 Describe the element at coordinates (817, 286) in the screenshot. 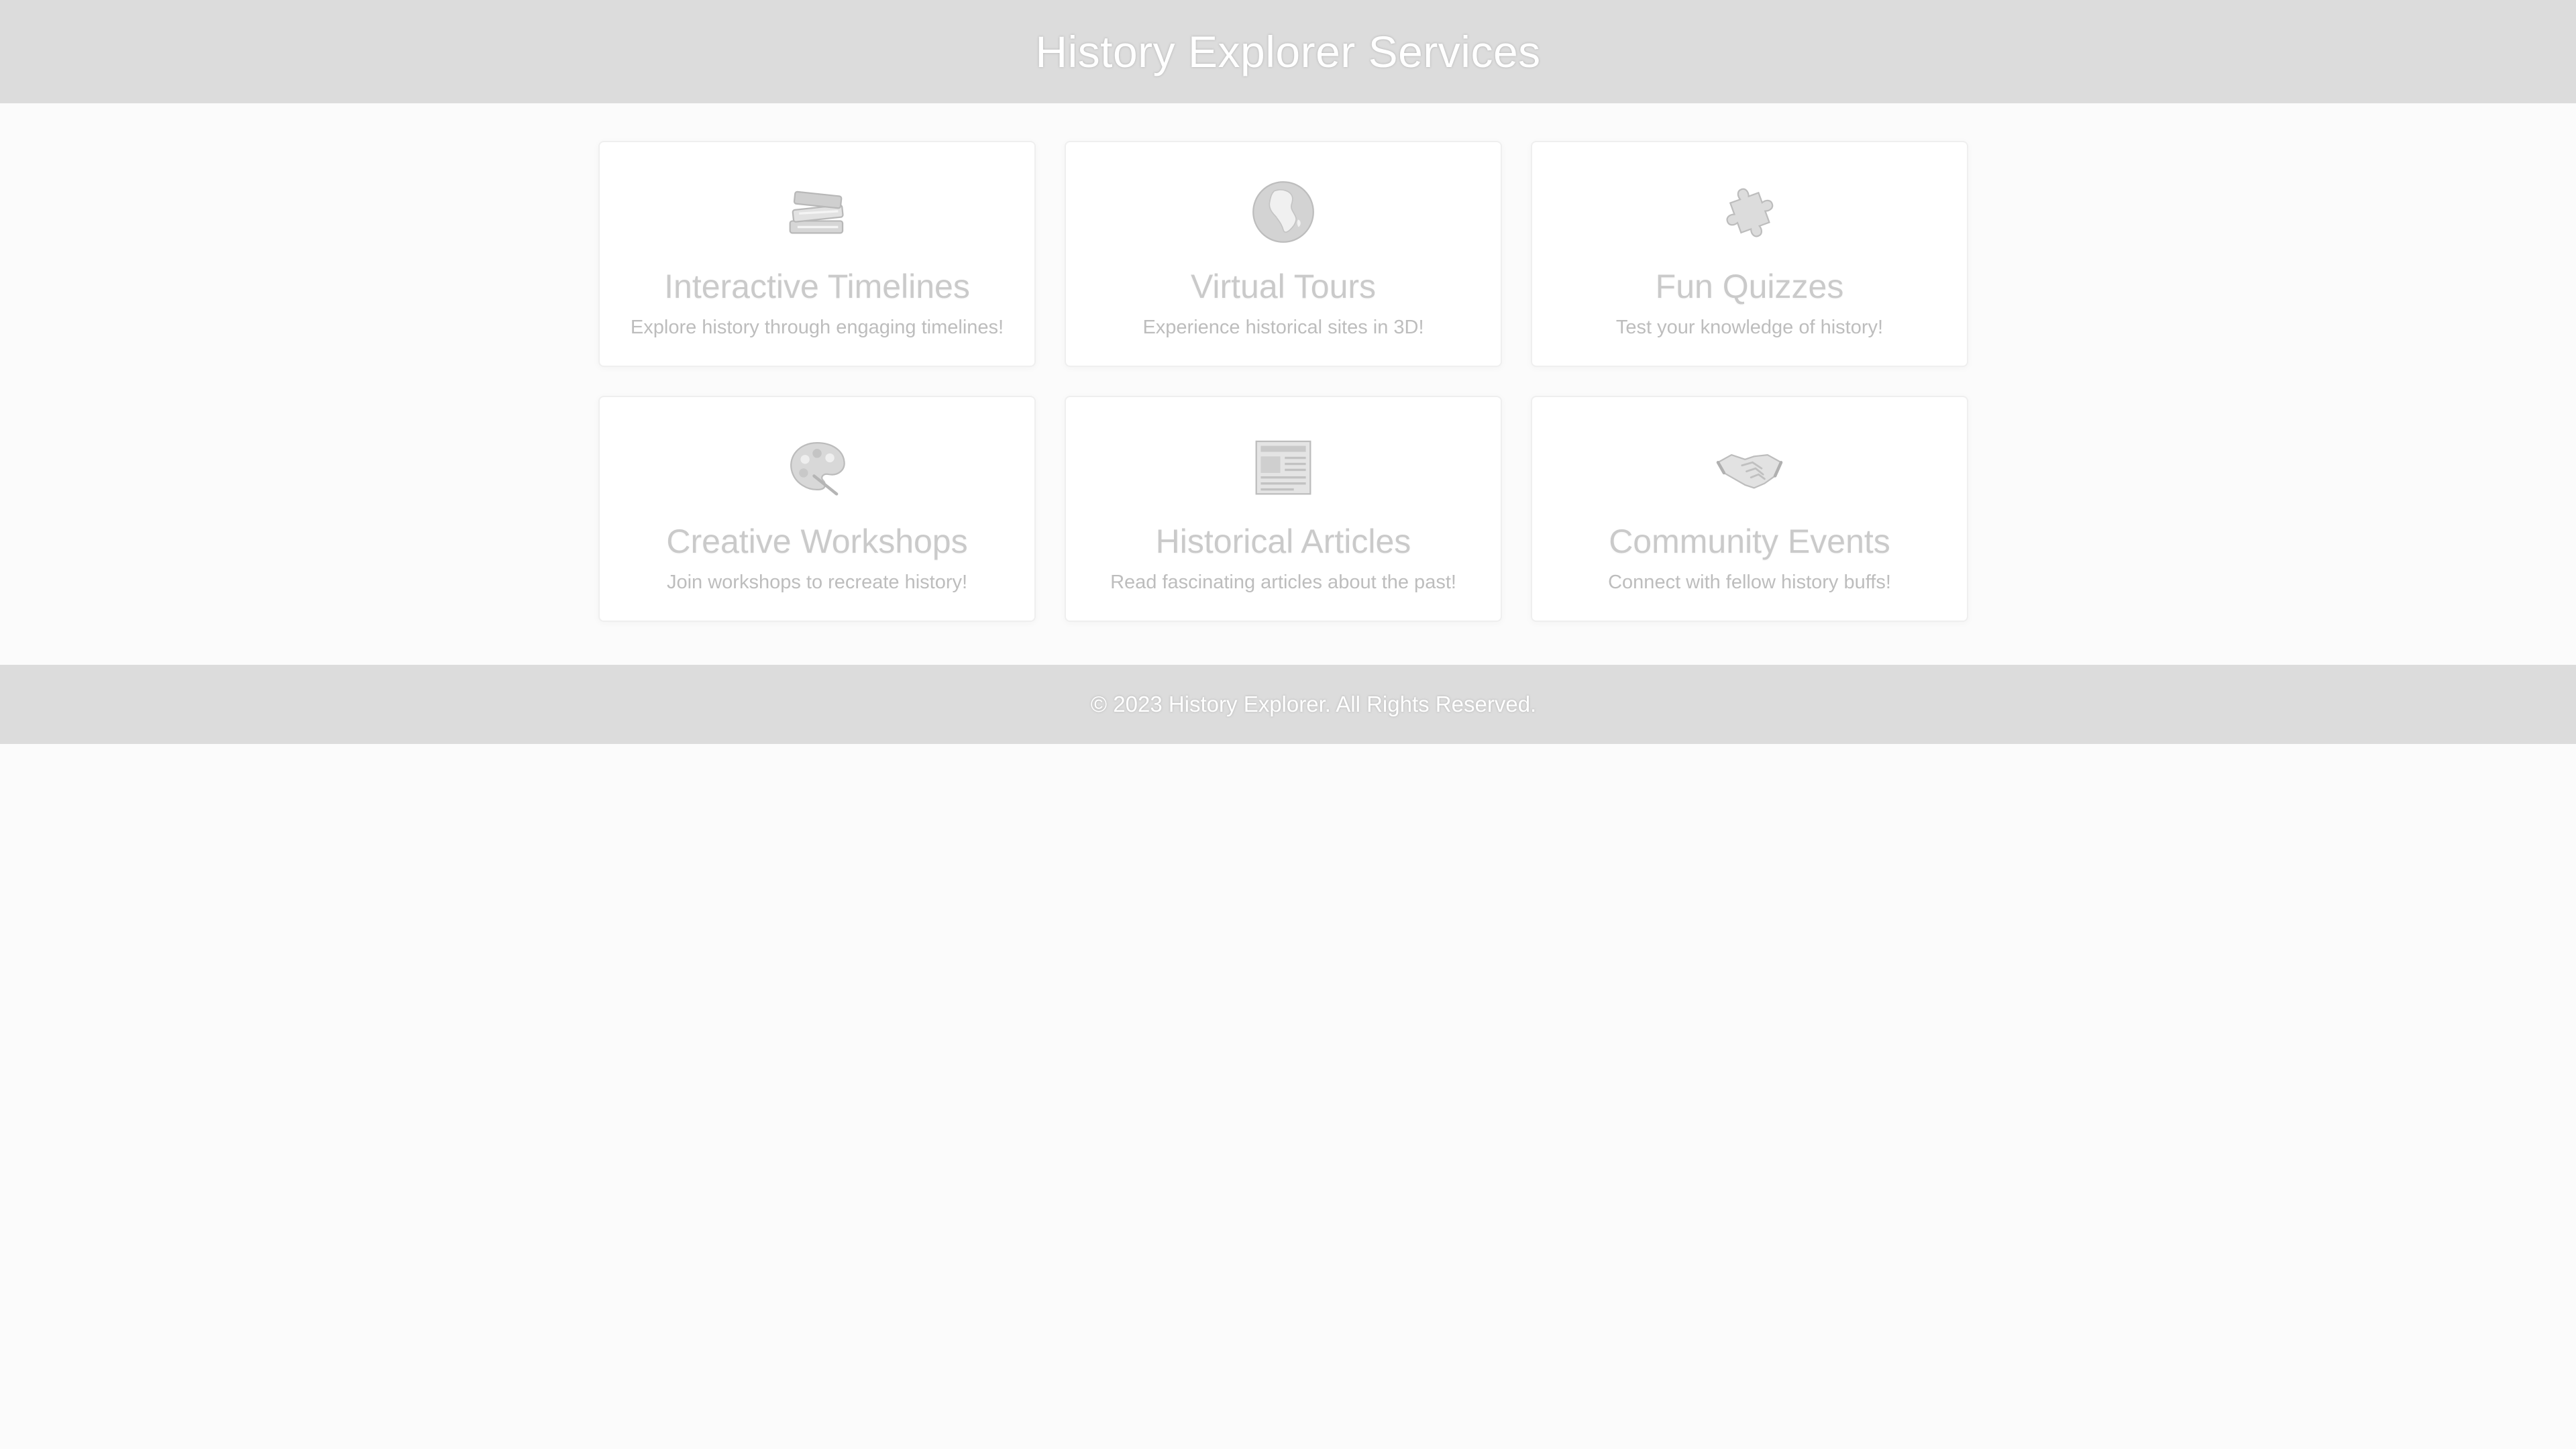

I see `service-title: Interactive Timelines` at that location.